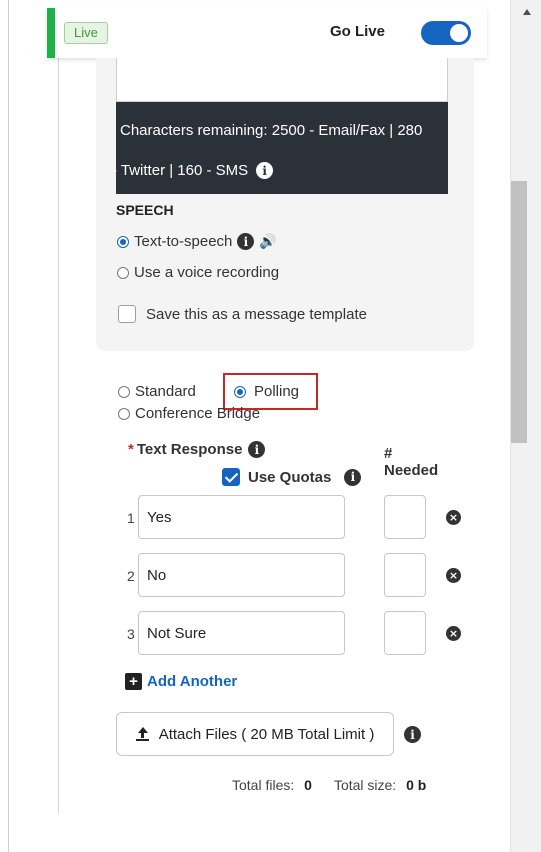 This screenshot has width=541, height=852. I want to click on status-badge: Live, so click(86, 33).